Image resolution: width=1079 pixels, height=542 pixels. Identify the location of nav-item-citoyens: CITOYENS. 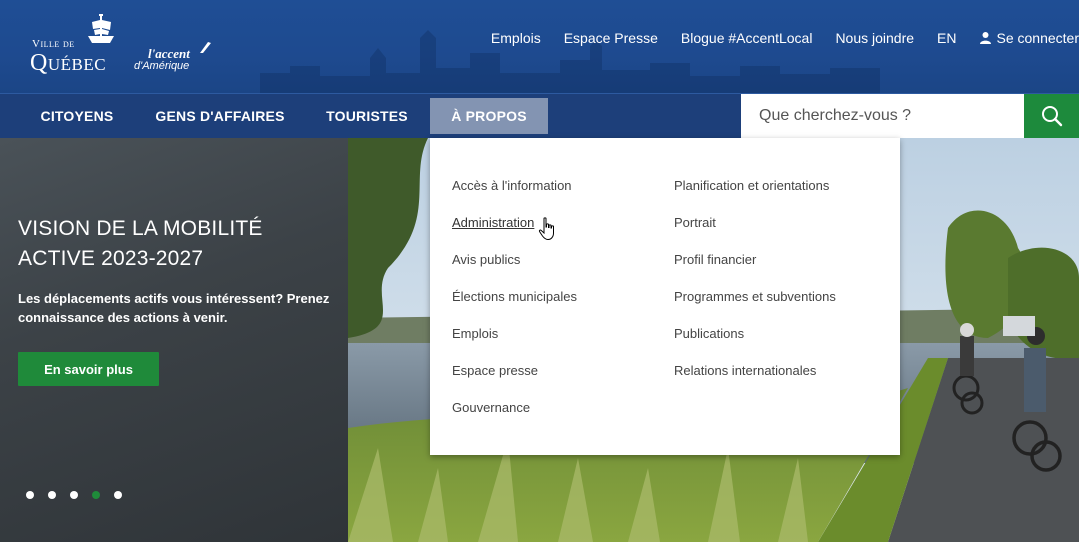
(77, 116).